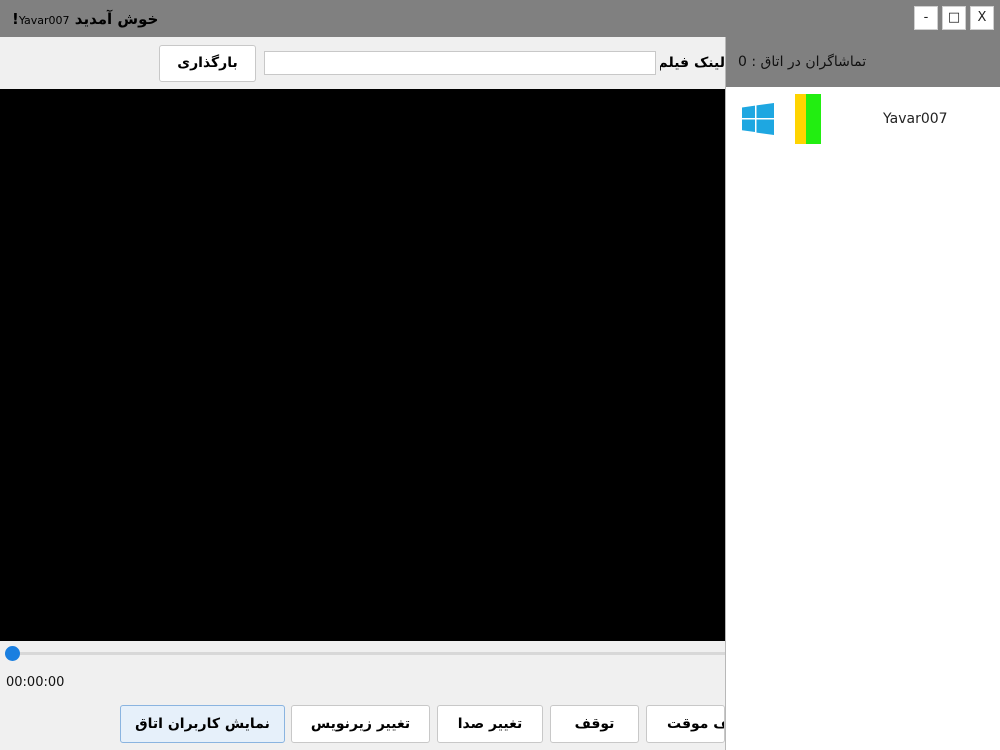  What do you see at coordinates (15, 19) in the screenshot?
I see `title-suffix: !` at bounding box center [15, 19].